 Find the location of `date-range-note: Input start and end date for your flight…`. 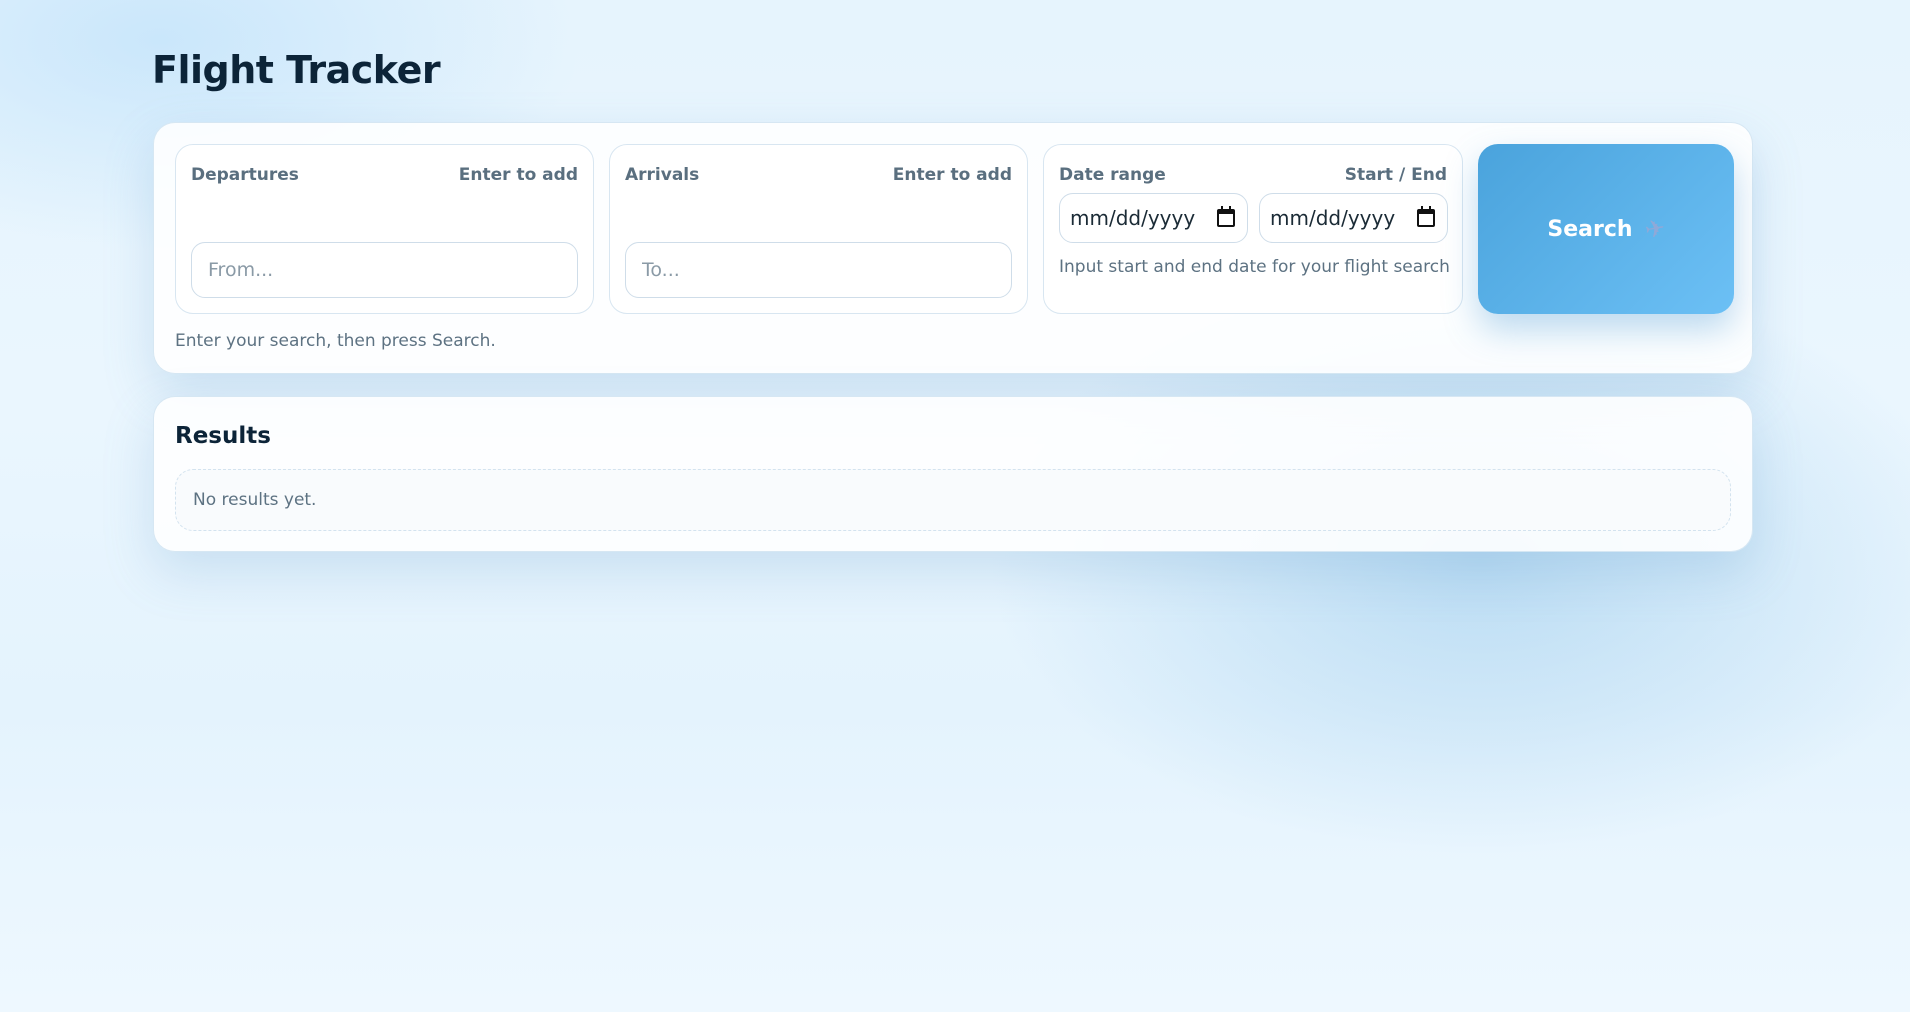

date-range-note: Input start and end date for your flight… is located at coordinates (1254, 267).